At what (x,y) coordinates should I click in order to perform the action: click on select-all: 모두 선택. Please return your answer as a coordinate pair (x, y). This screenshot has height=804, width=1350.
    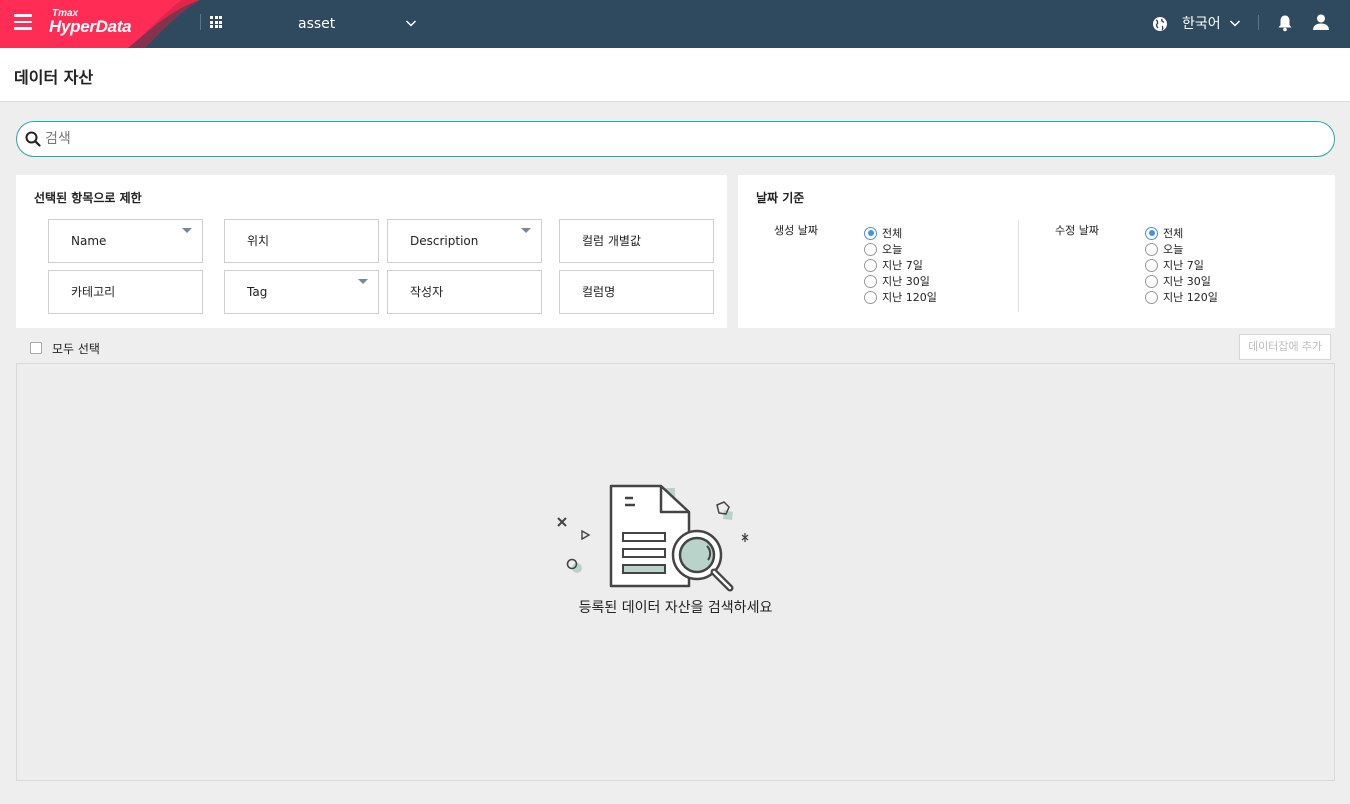
    Looking at the image, I should click on (65, 348).